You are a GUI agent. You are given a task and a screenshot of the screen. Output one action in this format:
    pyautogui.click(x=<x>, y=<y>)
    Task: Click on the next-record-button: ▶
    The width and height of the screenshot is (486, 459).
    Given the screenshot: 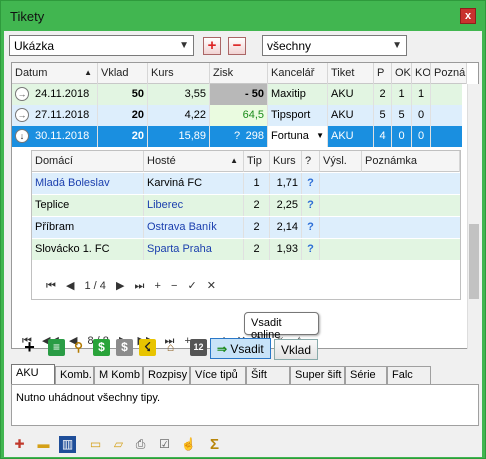 What is the action you would take?
    pyautogui.click(x=120, y=285)
    